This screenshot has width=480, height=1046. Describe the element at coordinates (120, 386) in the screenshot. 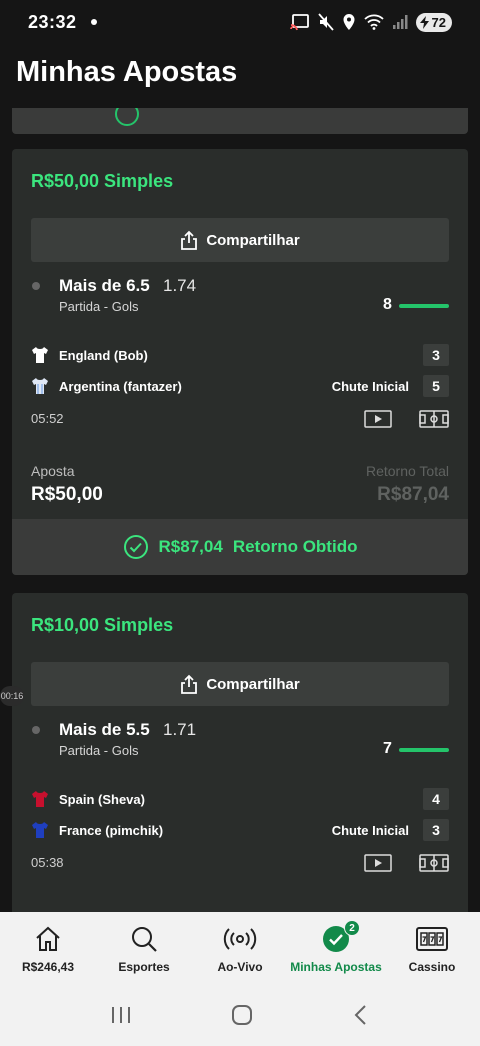

I see `team-name: Argentina (fantazer)` at that location.